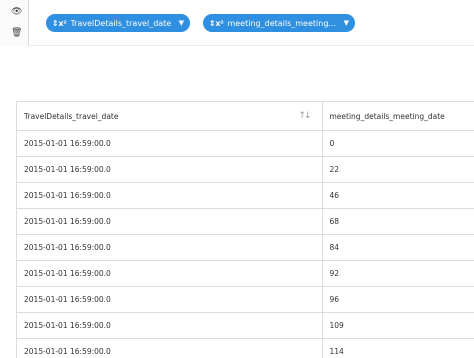  I want to click on table-cell: 46, so click(398, 195).